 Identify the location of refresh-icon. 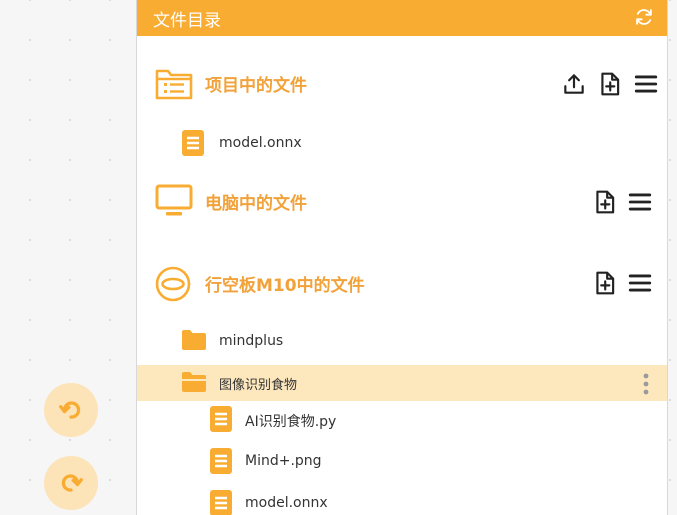
(644, 17).